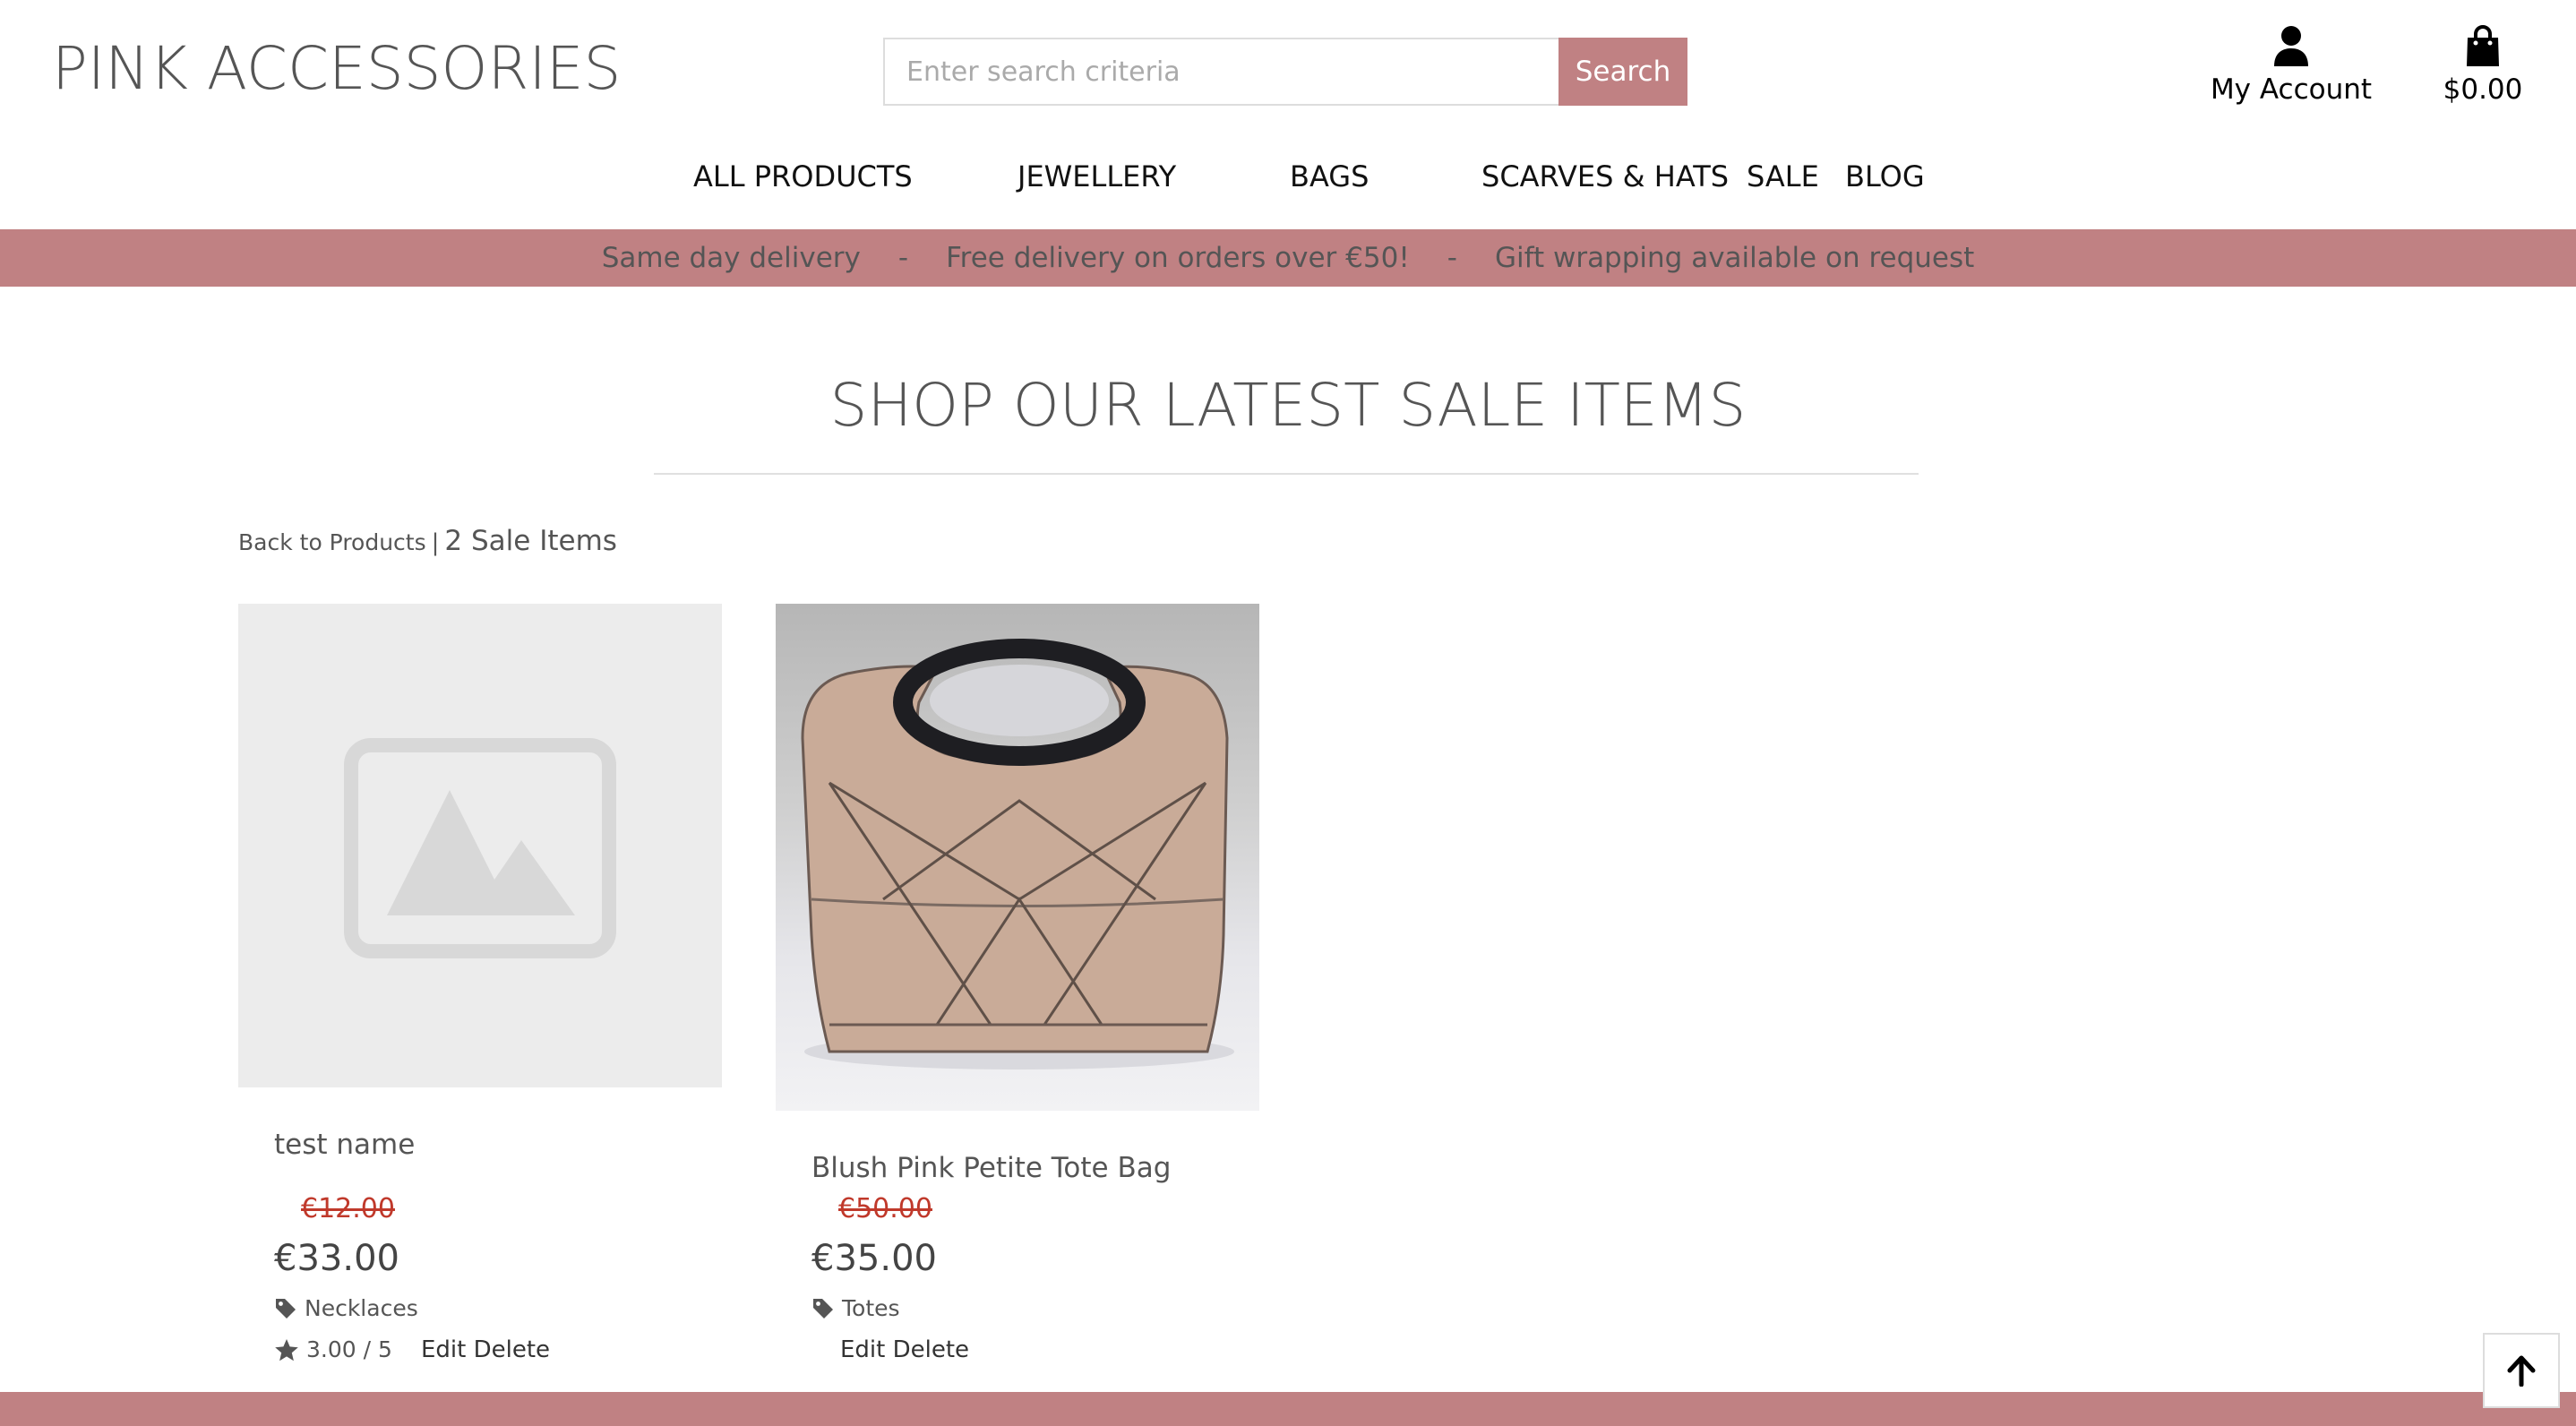  What do you see at coordinates (2291, 89) in the screenshot?
I see `my-account-label: My Account` at bounding box center [2291, 89].